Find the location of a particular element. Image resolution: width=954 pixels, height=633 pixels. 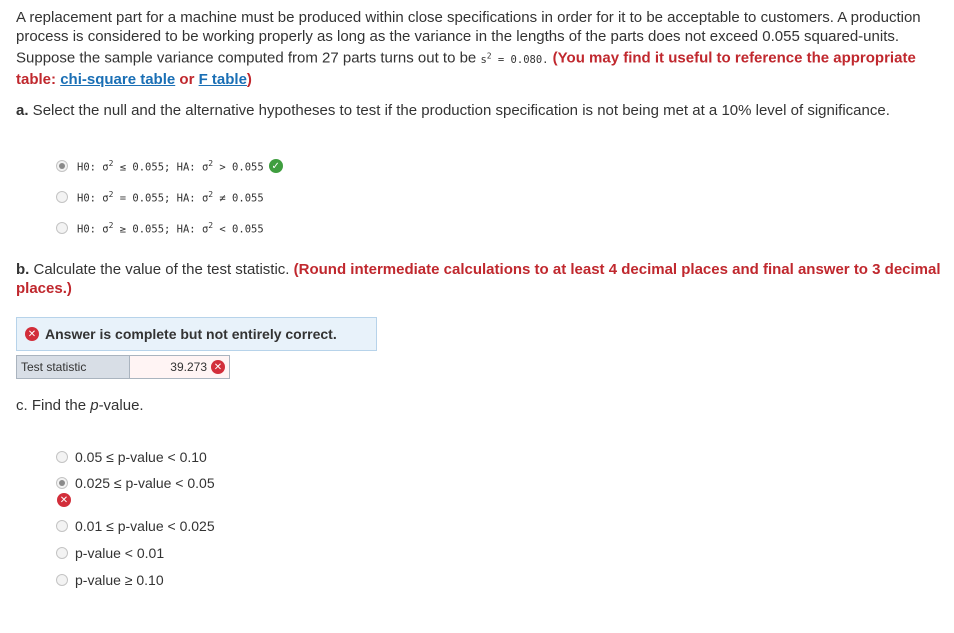

p-value-option-label: p-value ≥ 0.10 is located at coordinates (119, 580).